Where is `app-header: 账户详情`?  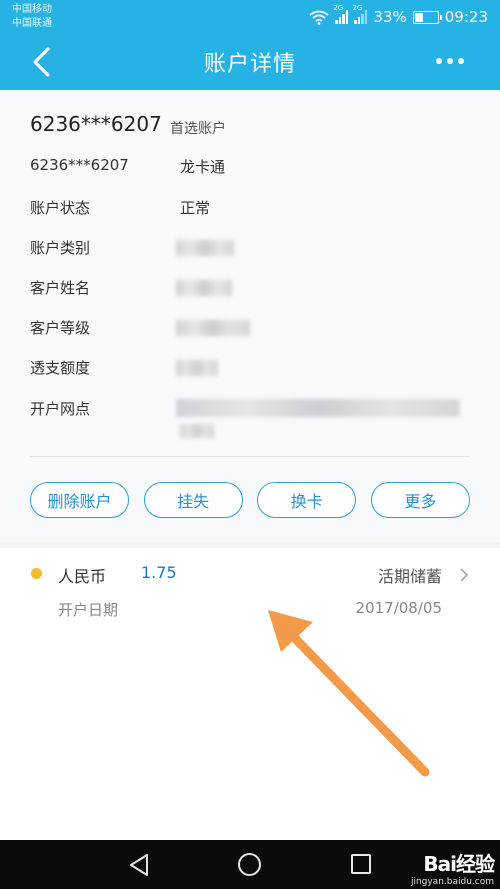
app-header: 账户详情 is located at coordinates (250, 62).